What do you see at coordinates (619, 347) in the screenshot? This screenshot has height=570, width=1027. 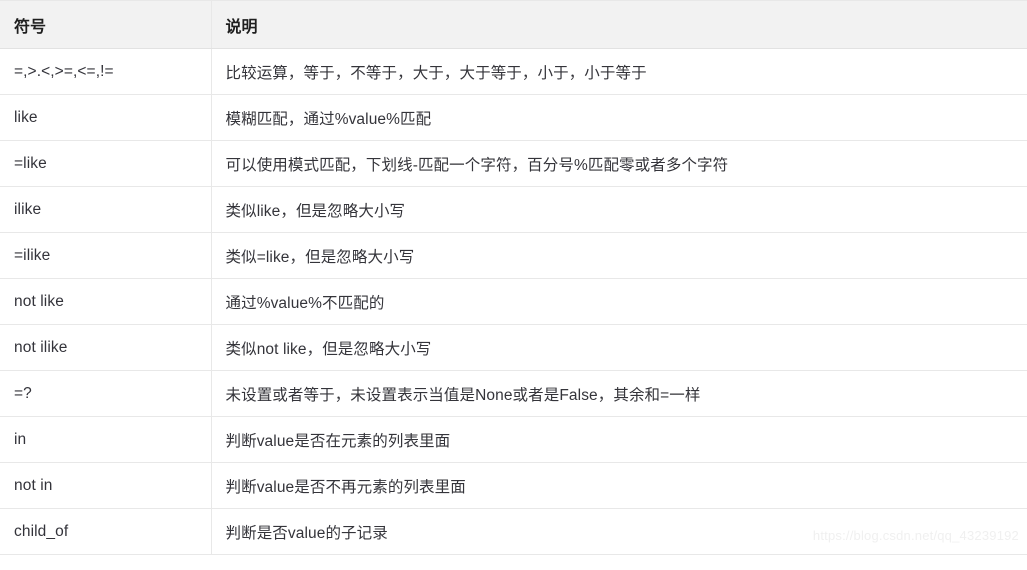 I see `cell-description: 类似not like，但是忽略大小写` at bounding box center [619, 347].